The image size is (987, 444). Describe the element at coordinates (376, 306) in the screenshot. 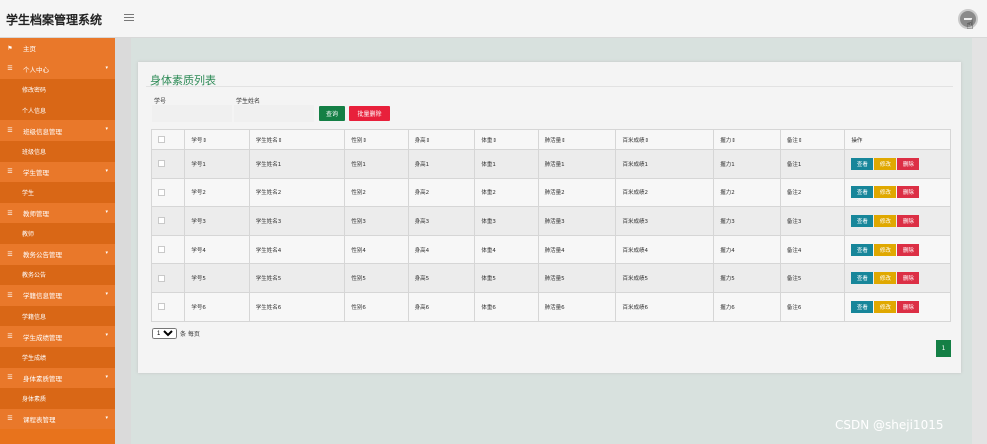

I see `table-cell: 性别6` at that location.